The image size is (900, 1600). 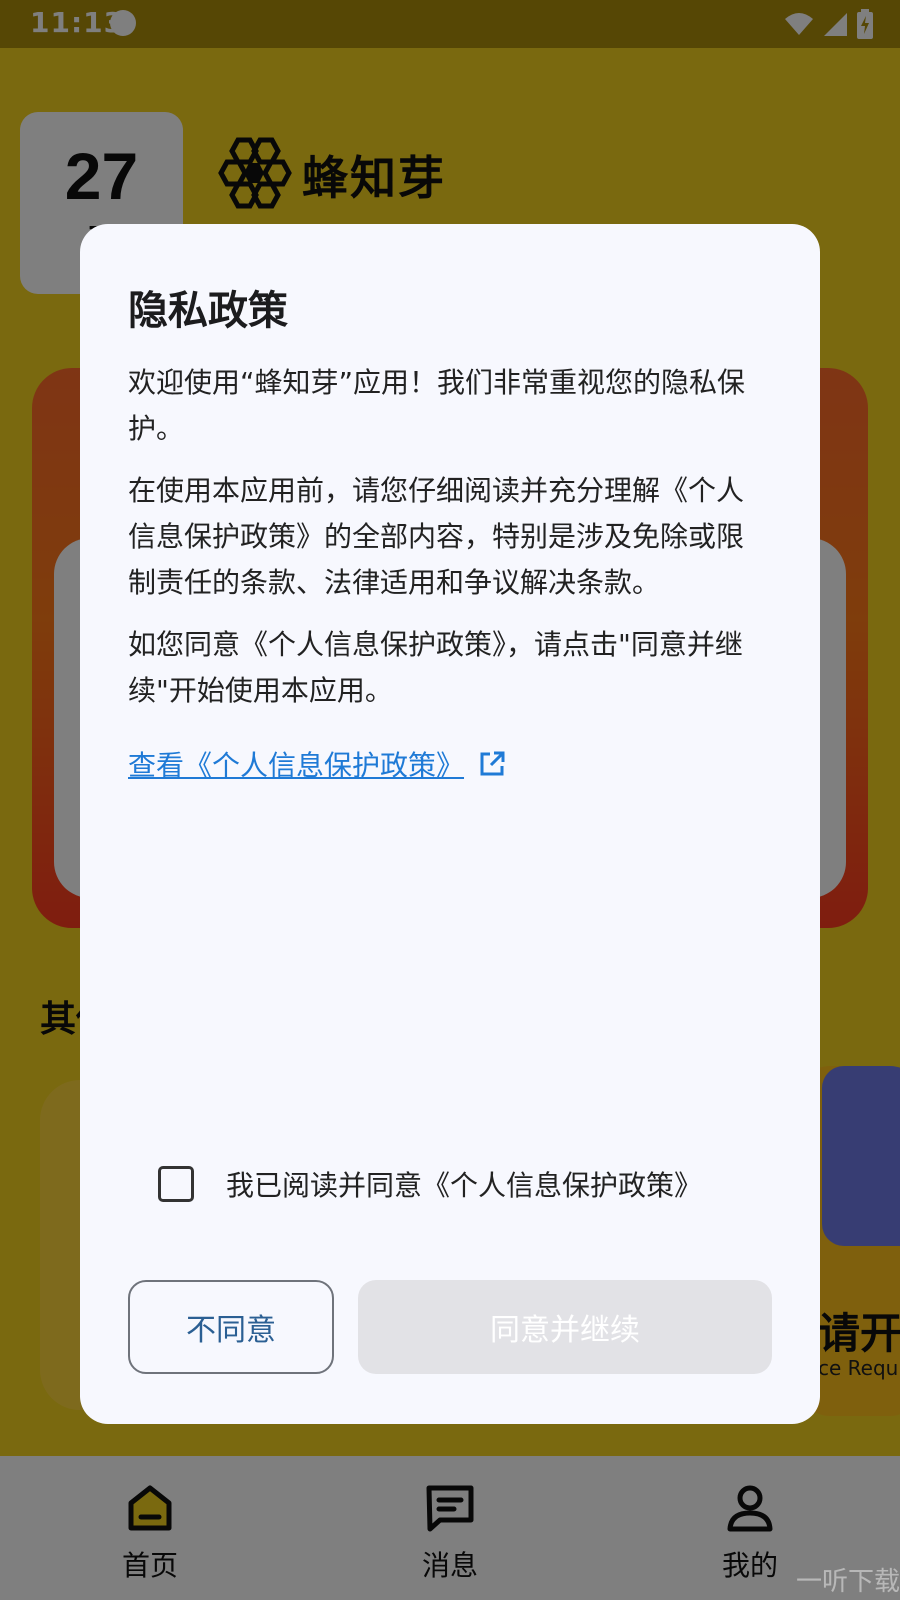 I want to click on watermark: 一听下载, so click(x=847, y=1582).